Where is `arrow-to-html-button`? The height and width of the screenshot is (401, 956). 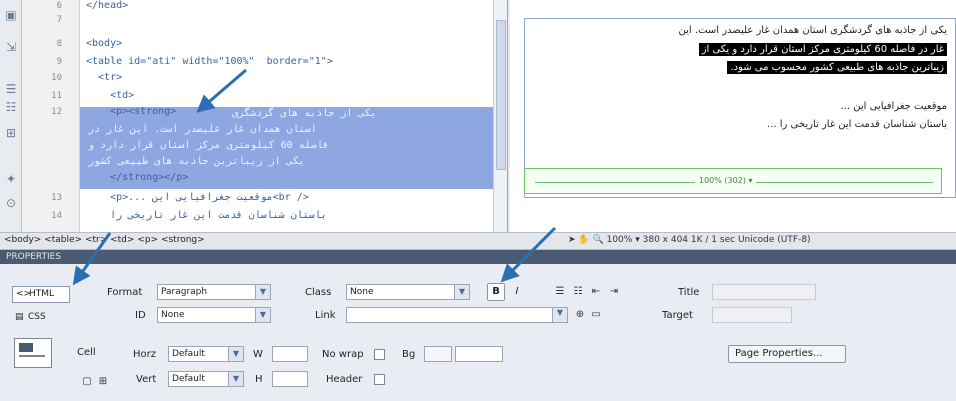
arrow-to-html-button is located at coordinates (92, 259).